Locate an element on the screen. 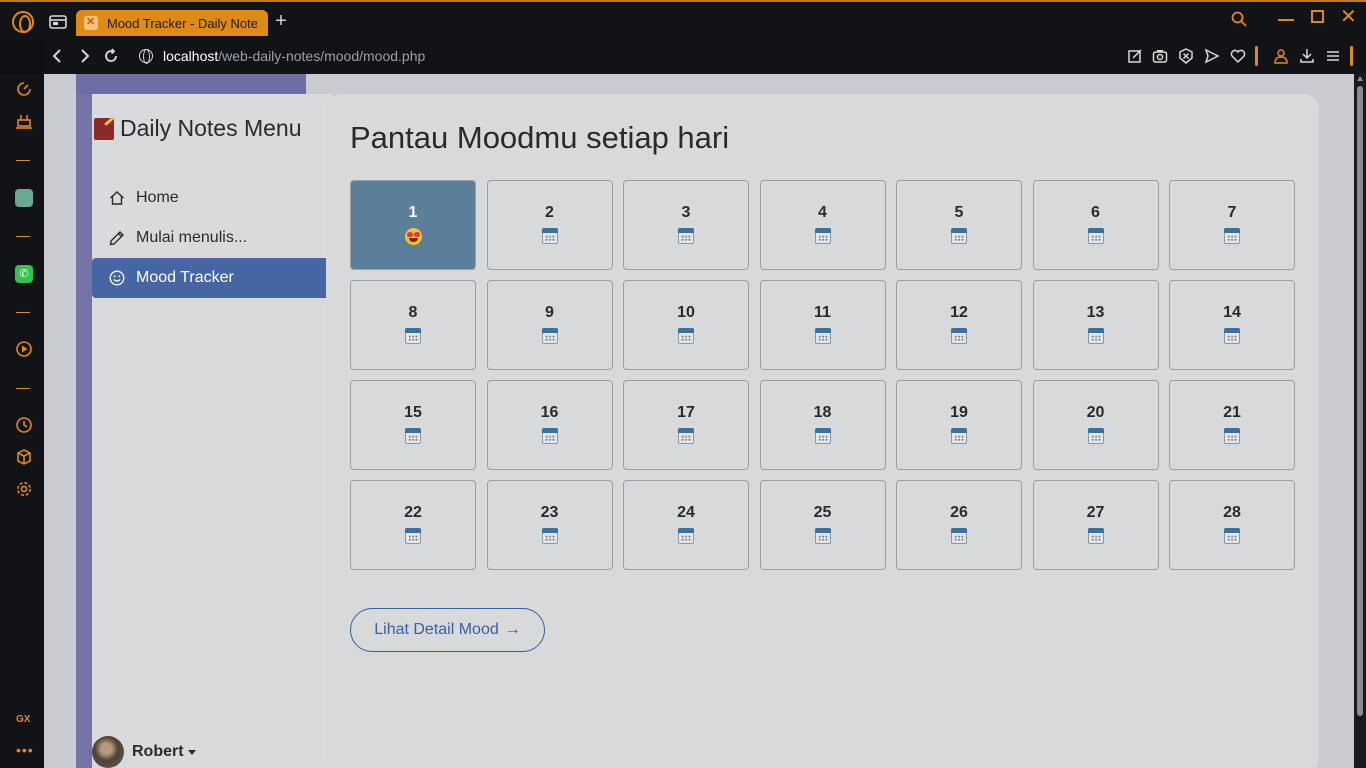  day-cell-25: 25 is located at coordinates (822, 525).